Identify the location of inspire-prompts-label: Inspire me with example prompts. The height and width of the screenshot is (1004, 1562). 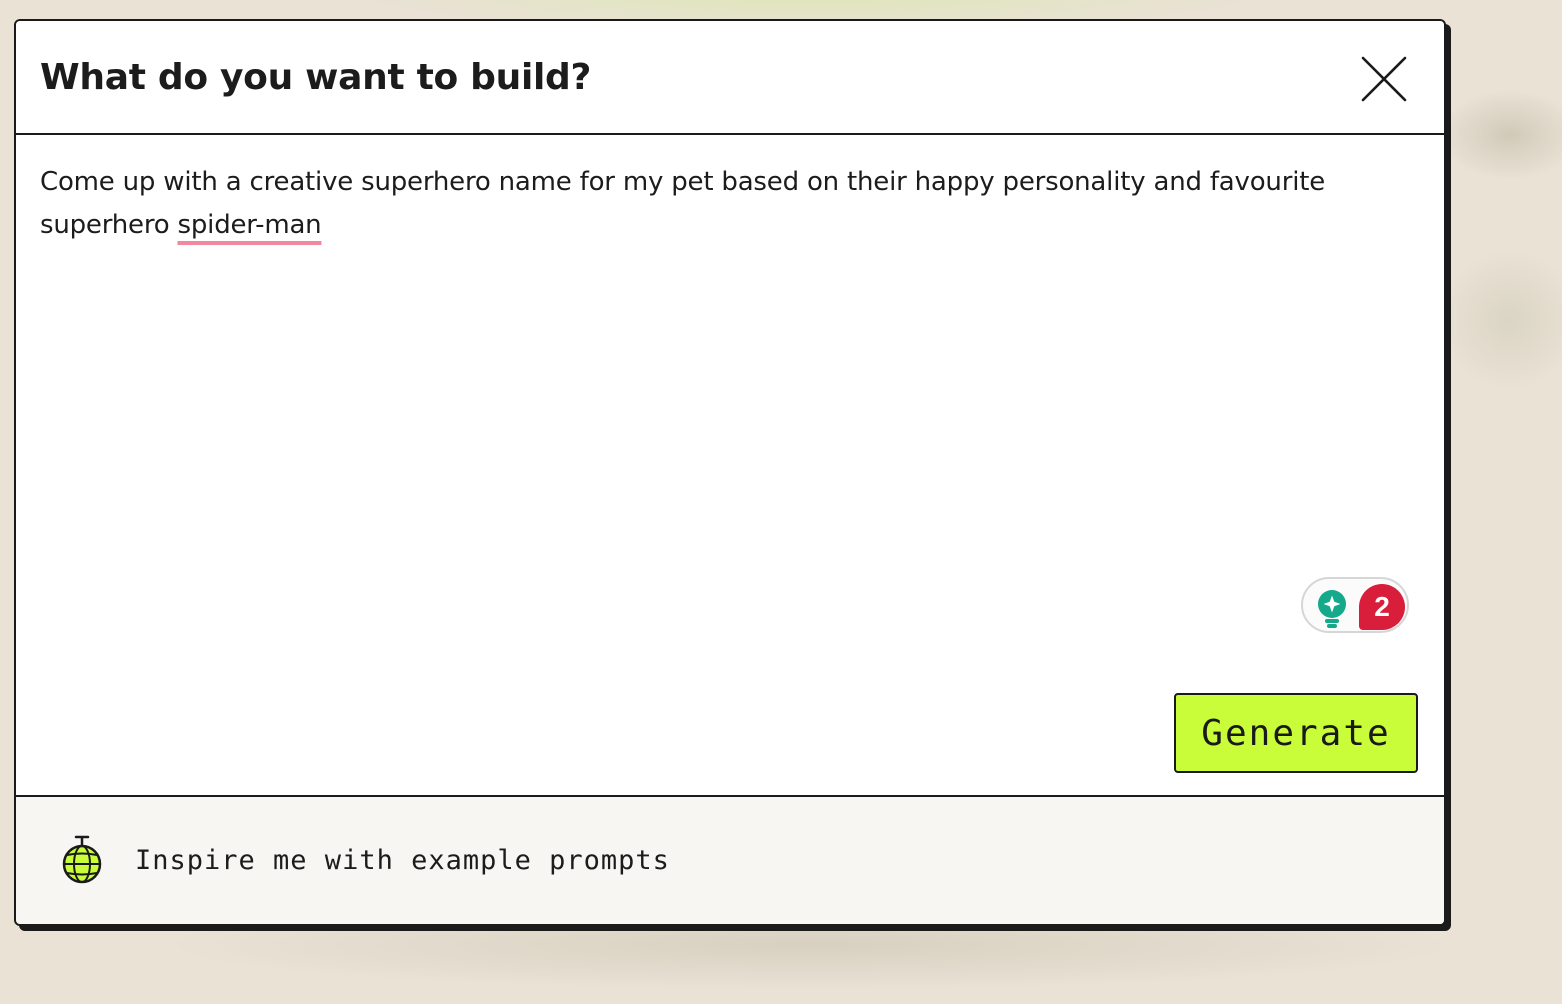
(402, 860).